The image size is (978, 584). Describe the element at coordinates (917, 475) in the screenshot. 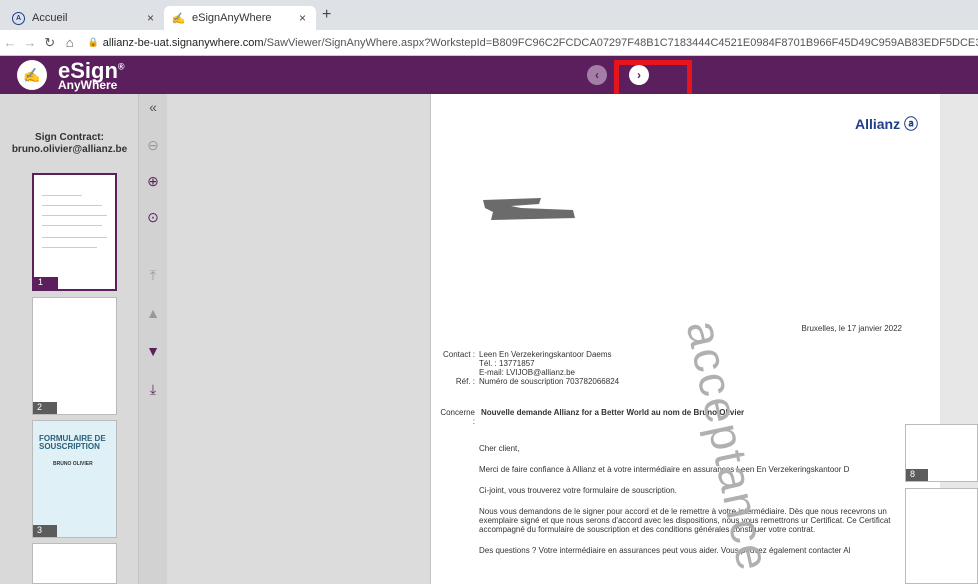

I see `page-number: 8` at that location.